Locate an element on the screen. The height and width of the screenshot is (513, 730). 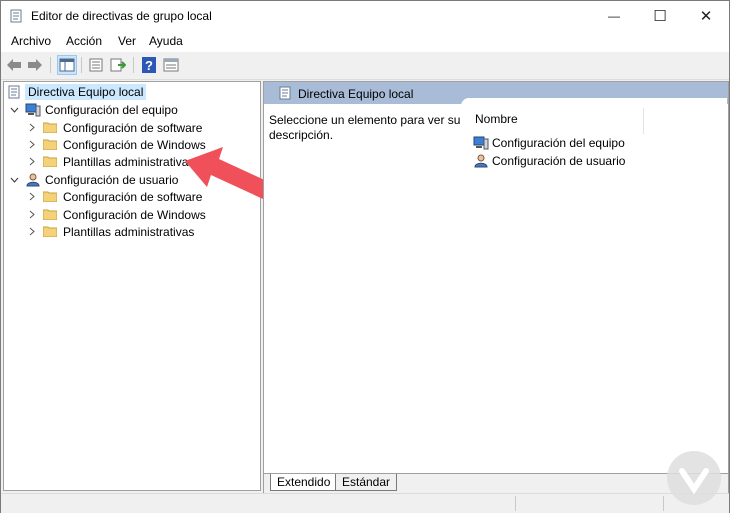
minimize-icon: — is located at coordinates (614, 16).